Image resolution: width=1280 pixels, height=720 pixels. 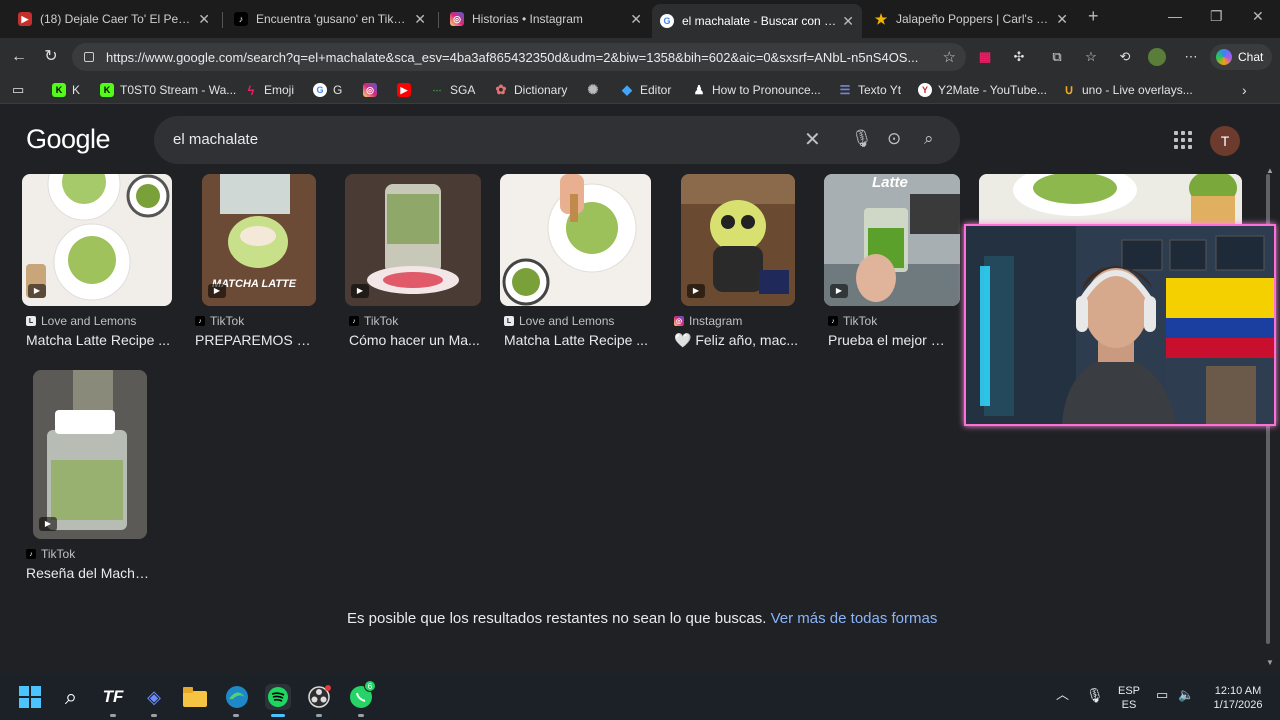 I want to click on bookmark-label: Emoji, so click(x=279, y=90).